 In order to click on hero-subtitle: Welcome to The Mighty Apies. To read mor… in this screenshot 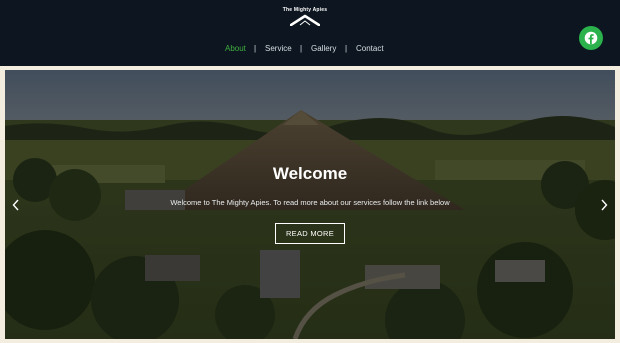, I will do `click(310, 202)`.